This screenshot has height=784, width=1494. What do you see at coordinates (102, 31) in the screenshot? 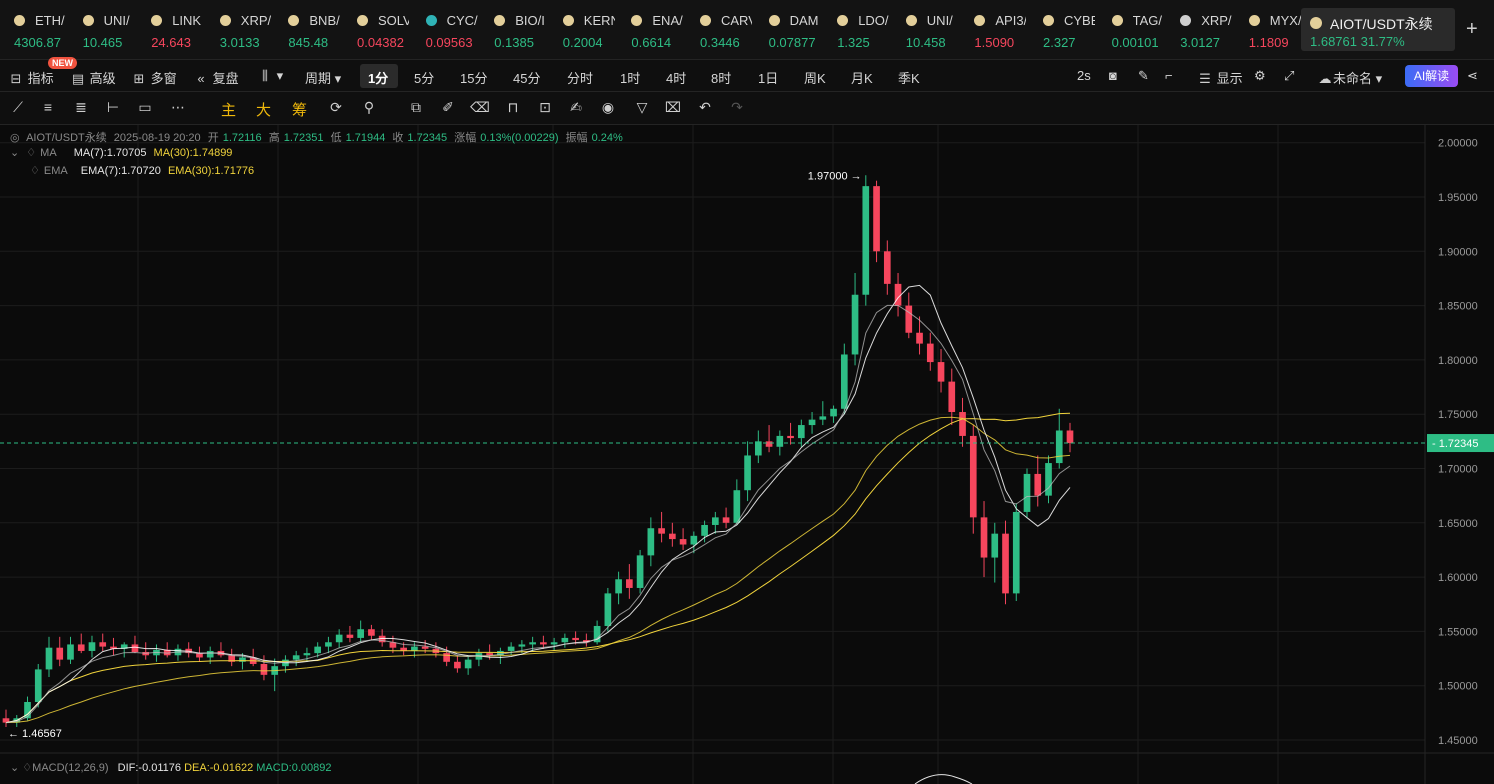
I see `ticker-item: UNI/10.465` at bounding box center [102, 31].